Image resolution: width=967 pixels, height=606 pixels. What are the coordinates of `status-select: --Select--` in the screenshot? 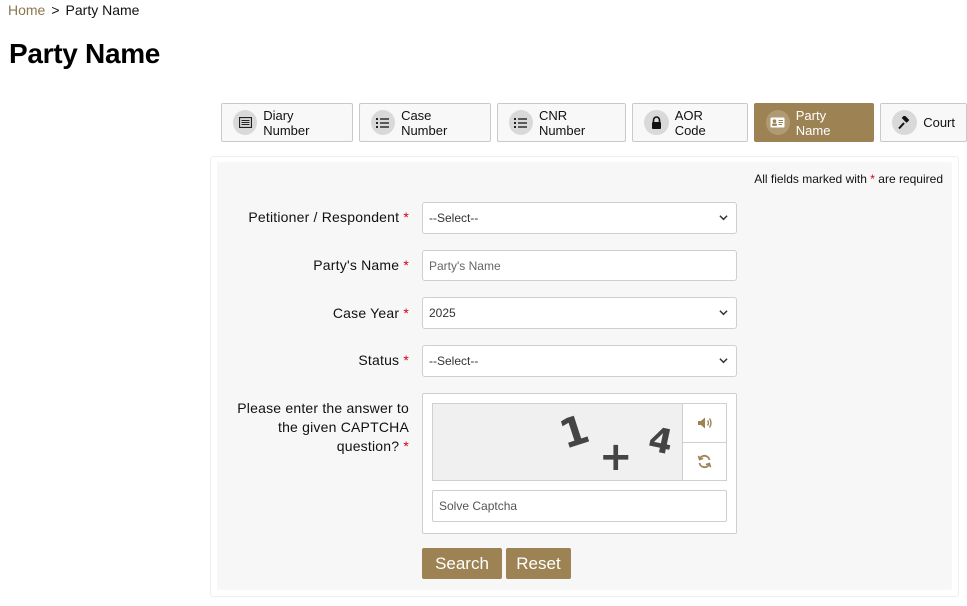 It's located at (579, 361).